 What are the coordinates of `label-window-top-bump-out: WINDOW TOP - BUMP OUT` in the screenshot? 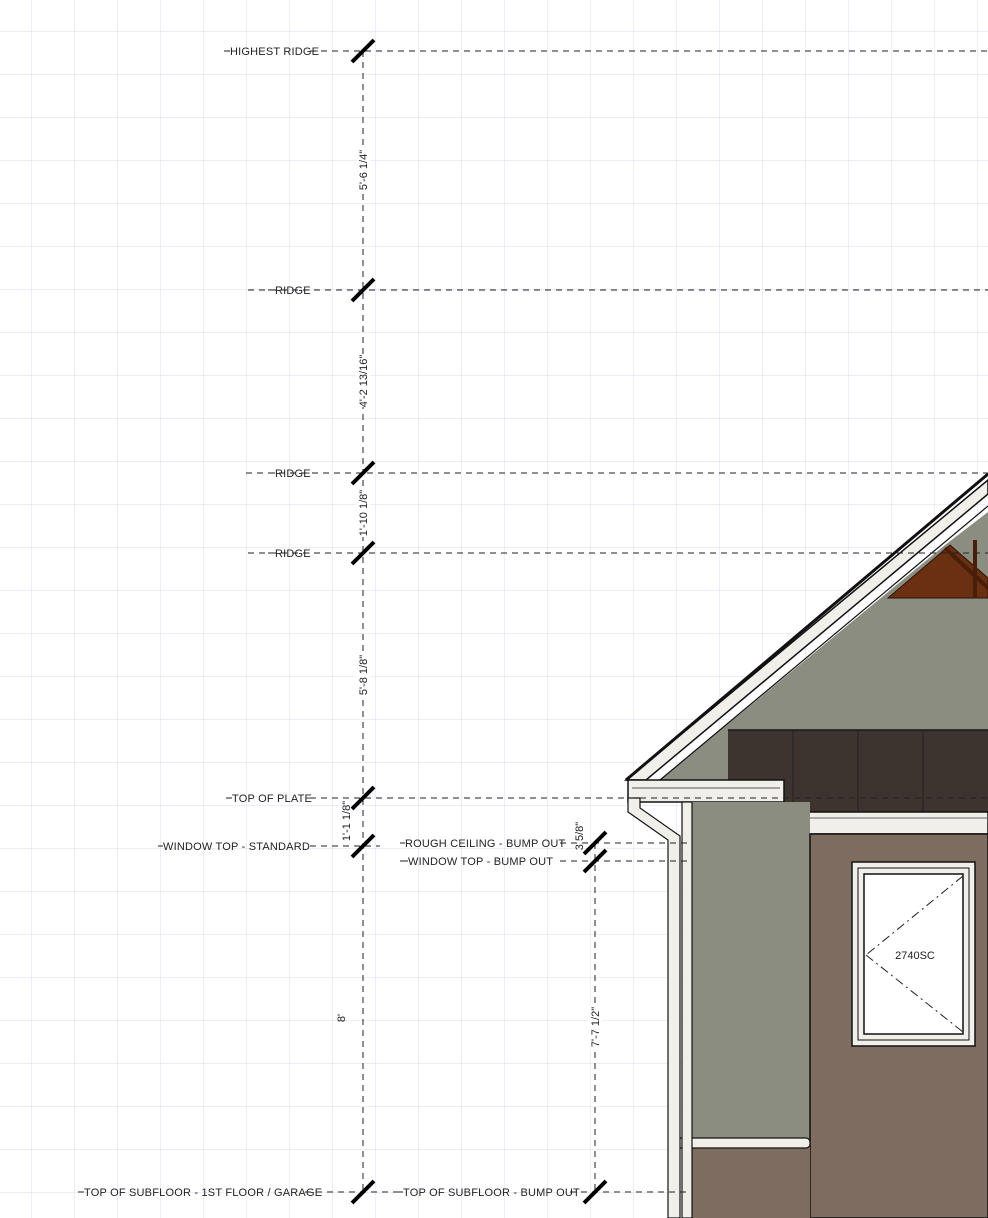 It's located at (480, 862).